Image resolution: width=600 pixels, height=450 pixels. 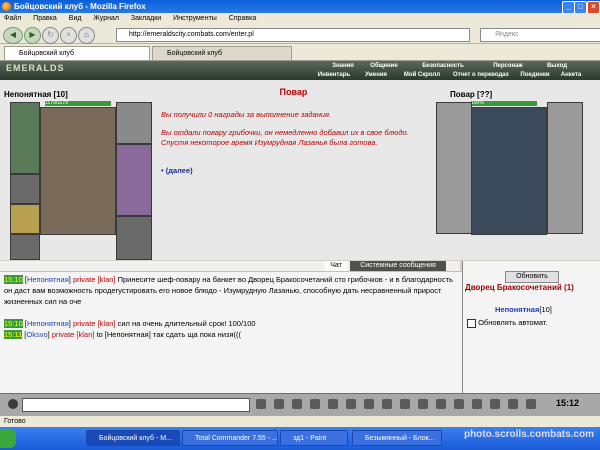 What do you see at coordinates (242, 18) in the screenshot?
I see `menu-help: Справка` at bounding box center [242, 18].